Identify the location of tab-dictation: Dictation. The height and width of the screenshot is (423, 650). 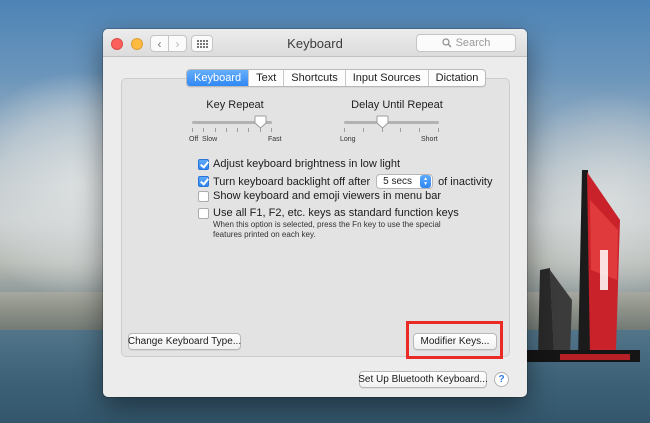
(456, 78).